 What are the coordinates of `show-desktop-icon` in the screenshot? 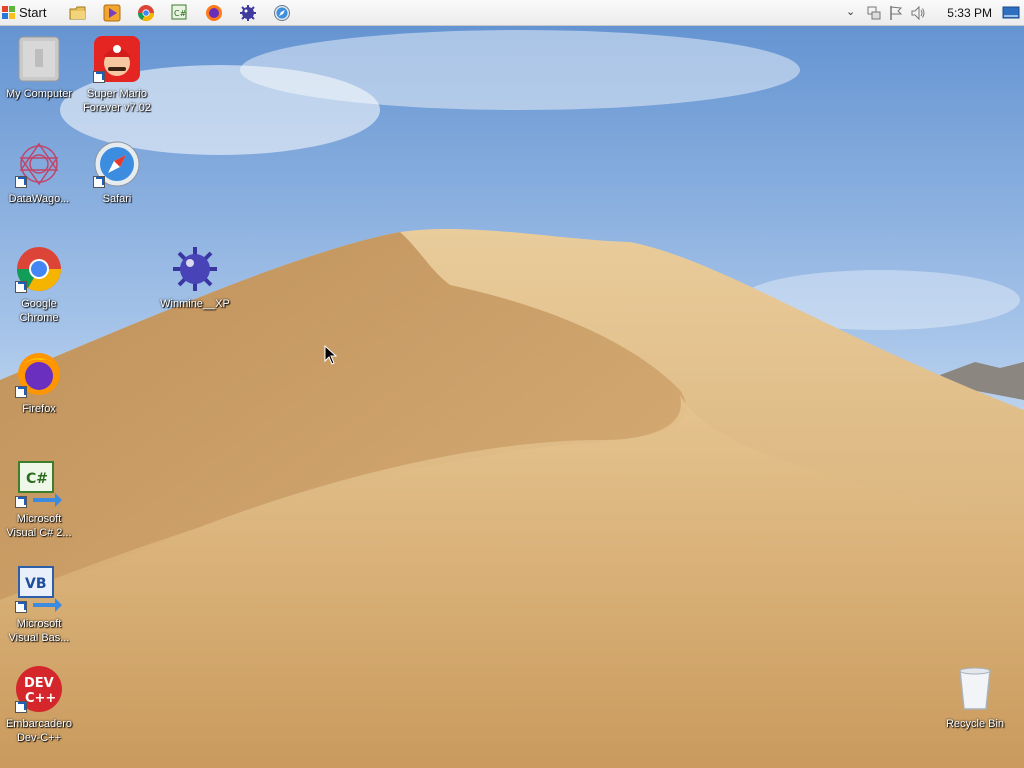 It's located at (1011, 13).